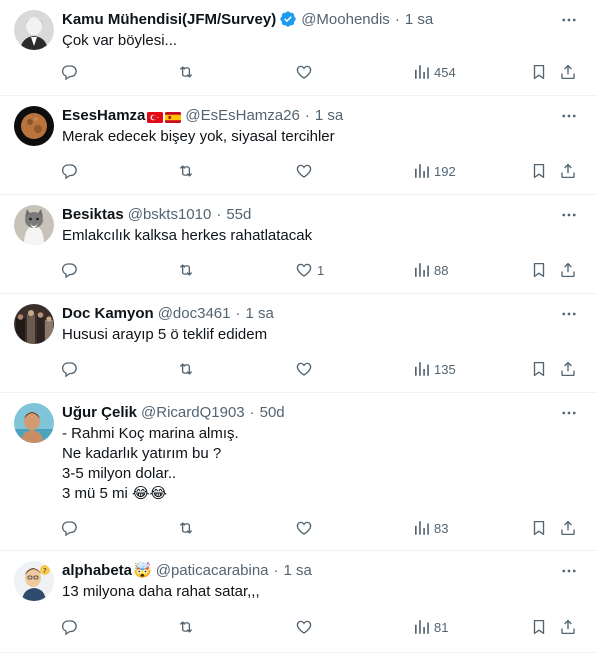 The image size is (597, 660). What do you see at coordinates (34, 581) in the screenshot?
I see `avatar: ?` at bounding box center [34, 581].